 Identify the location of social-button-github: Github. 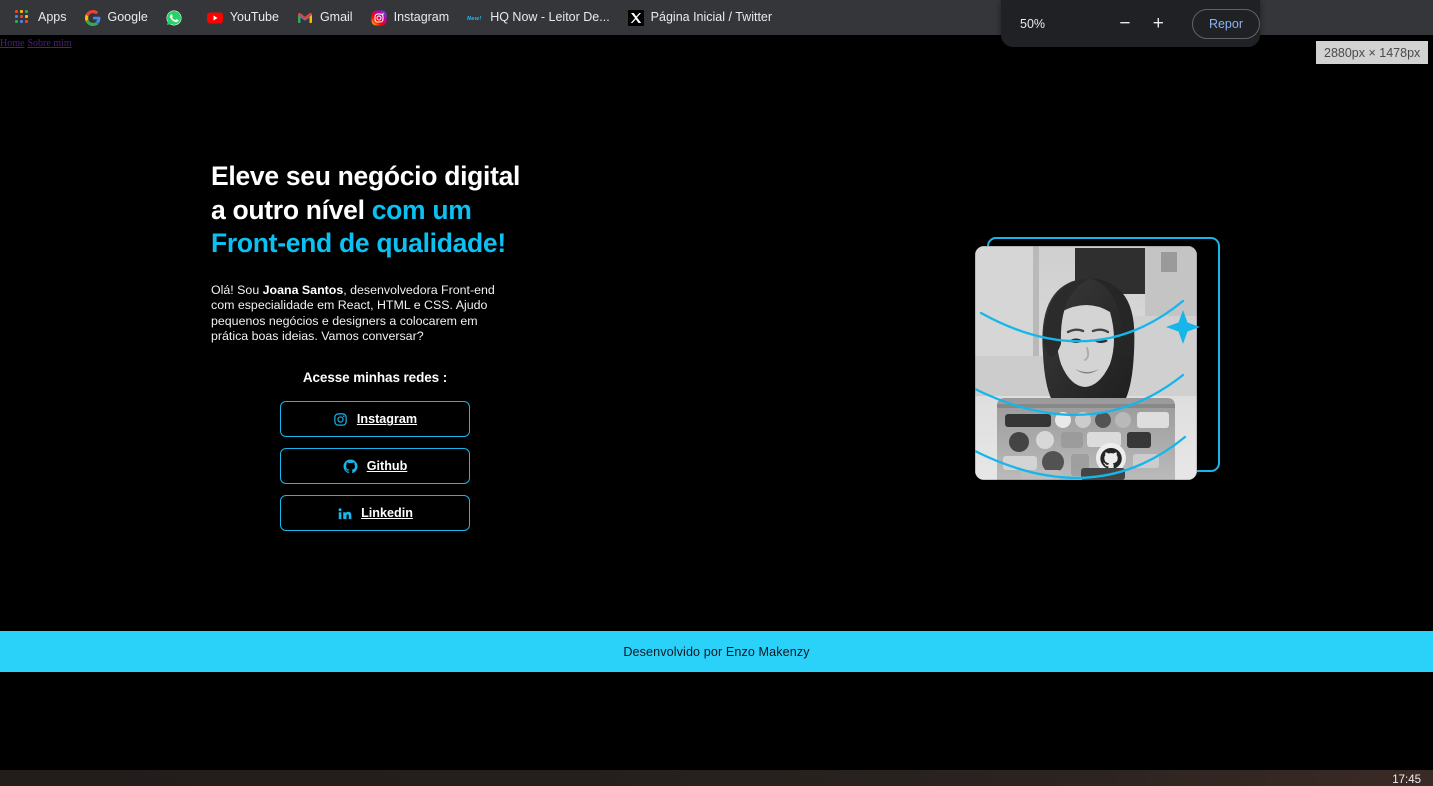
(375, 466).